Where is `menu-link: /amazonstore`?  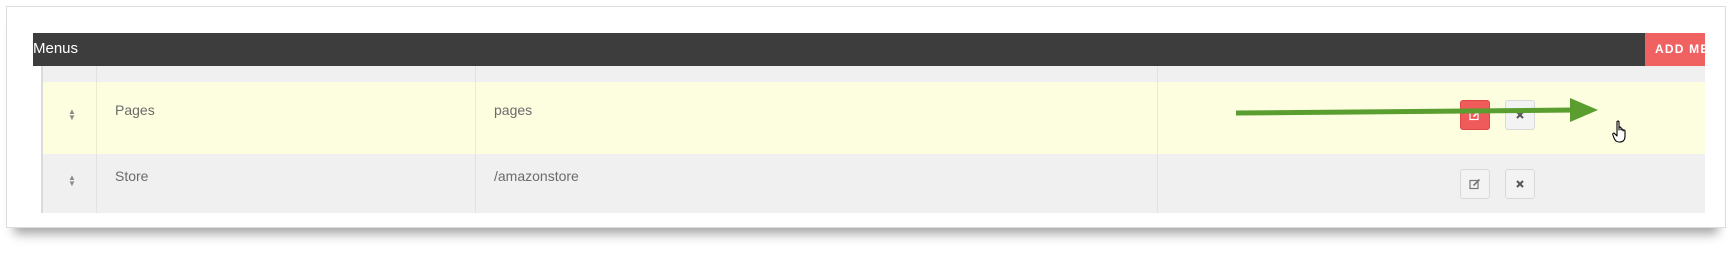 menu-link: /amazonstore is located at coordinates (536, 176).